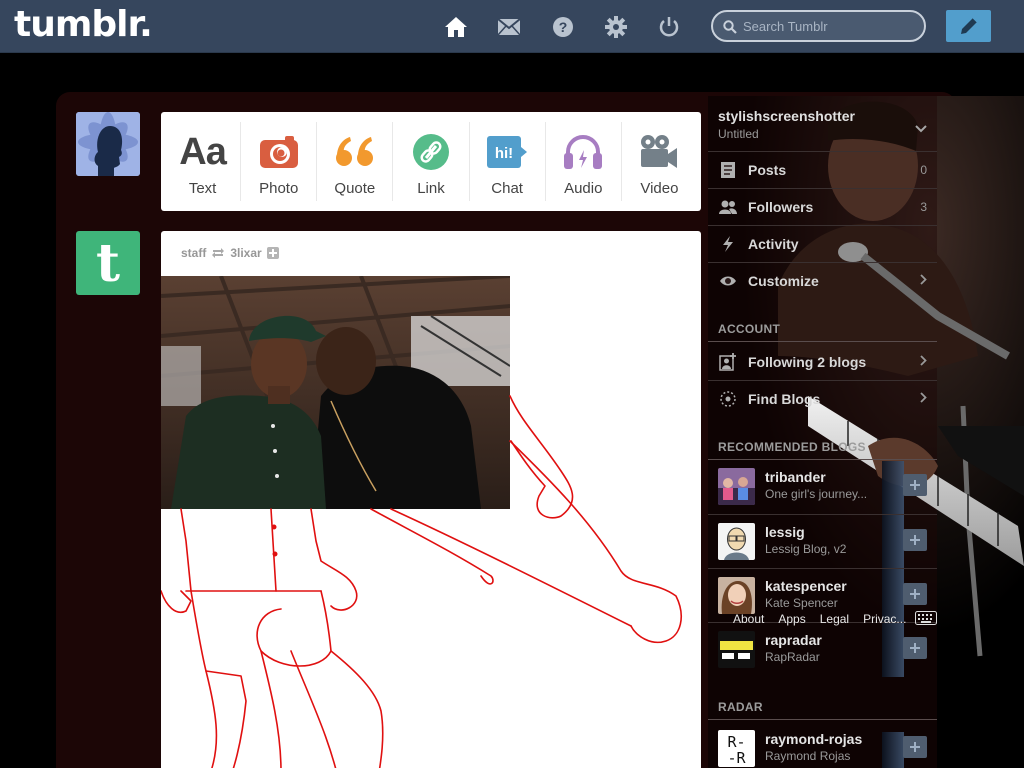  I want to click on sidebar-item-label: Activity, so click(773, 244).